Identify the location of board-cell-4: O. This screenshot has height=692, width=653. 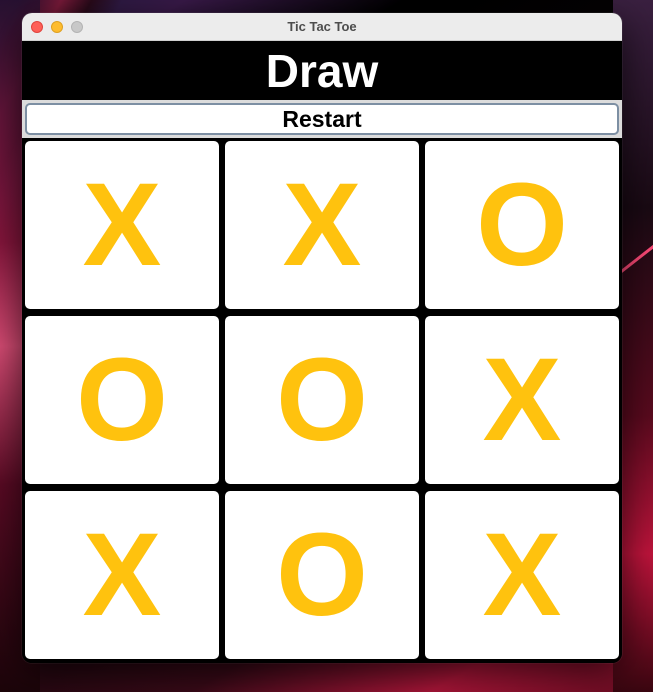
(122, 400).